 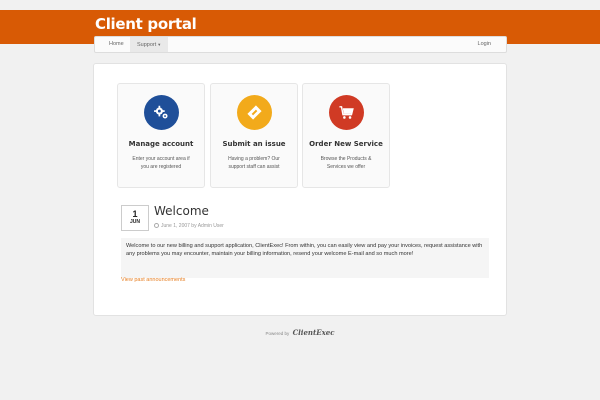 I want to click on nav-home-link: Home, so click(x=116, y=44).